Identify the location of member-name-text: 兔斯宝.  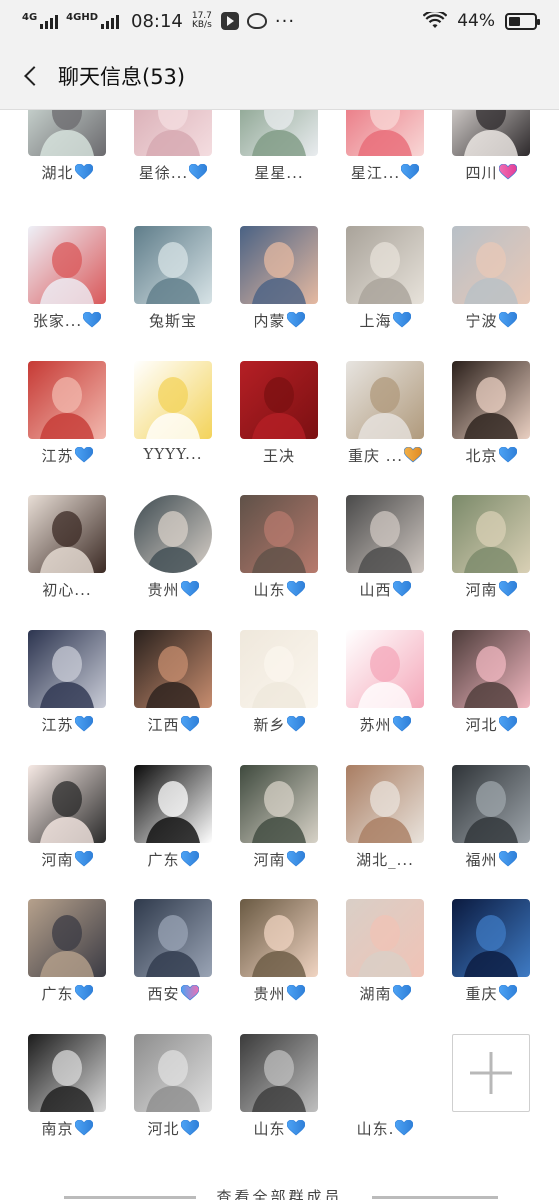
(172, 321).